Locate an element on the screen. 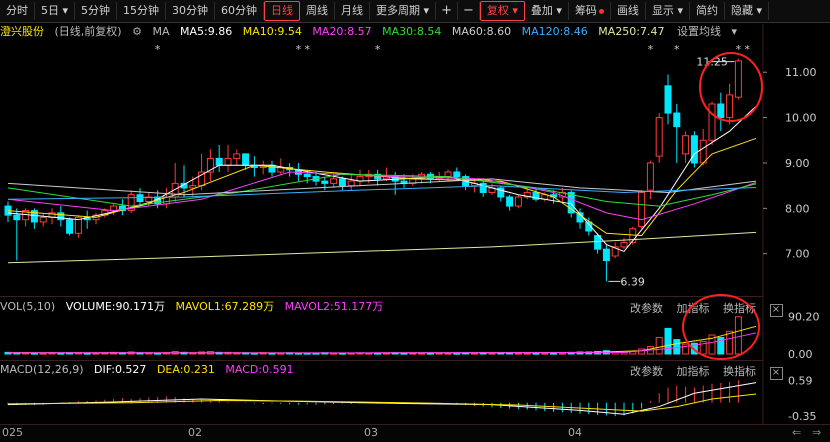  ma250-line is located at coordinates (382, 247).